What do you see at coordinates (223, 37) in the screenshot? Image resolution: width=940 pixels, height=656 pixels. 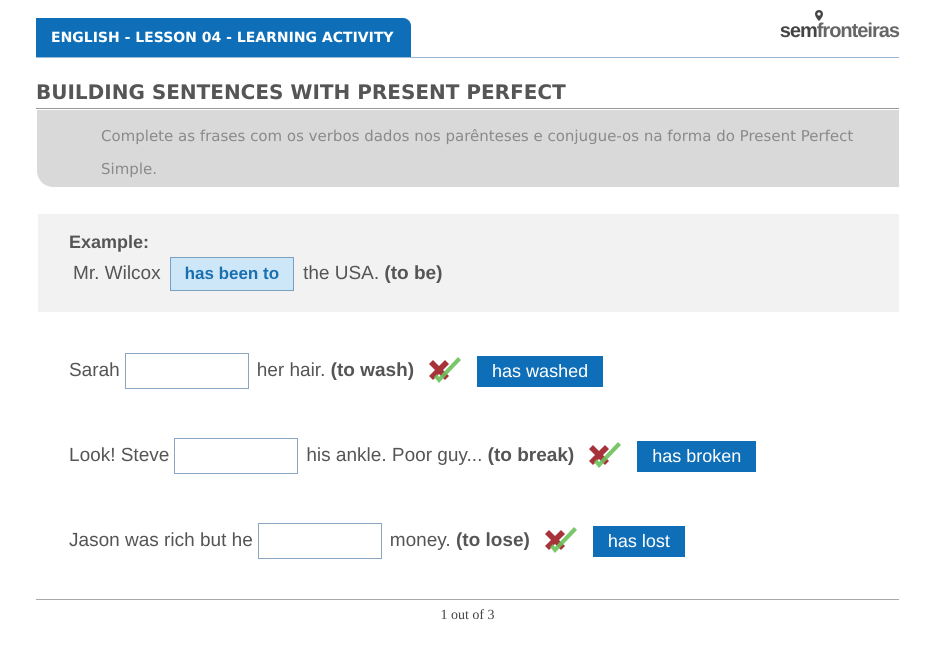 I see `lesson-title: ENGLISH - LESSON 04 - LEARNING ACTIVITY` at bounding box center [223, 37].